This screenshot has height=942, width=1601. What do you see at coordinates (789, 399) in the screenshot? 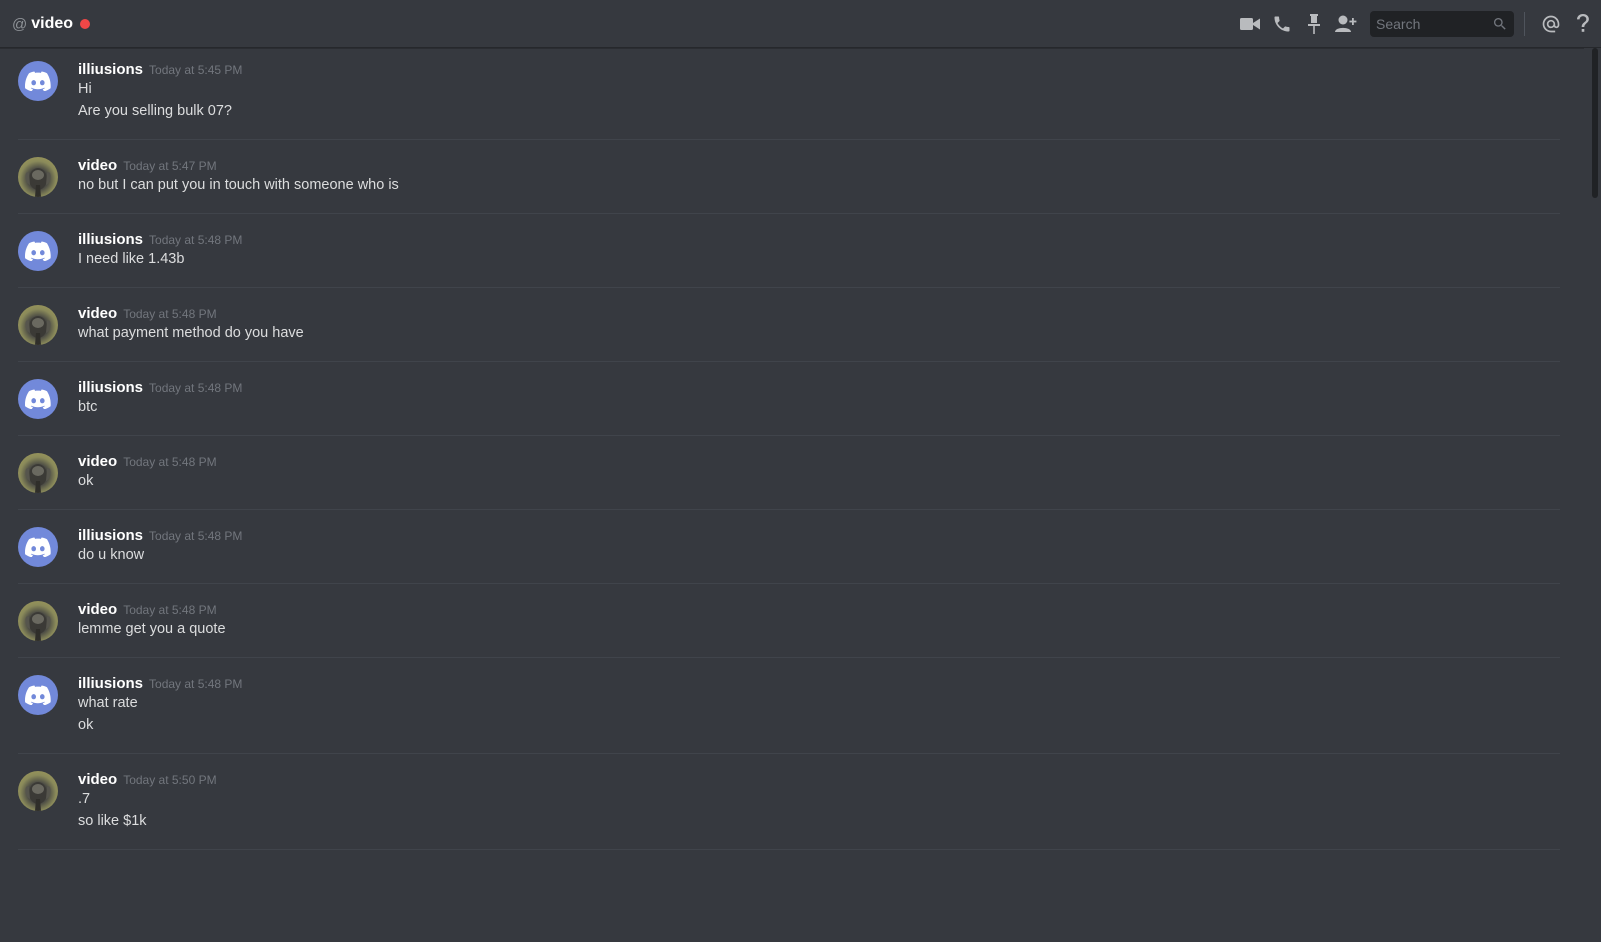
I see `message-group: illiusions Today at 5:48 PM btc` at bounding box center [789, 399].